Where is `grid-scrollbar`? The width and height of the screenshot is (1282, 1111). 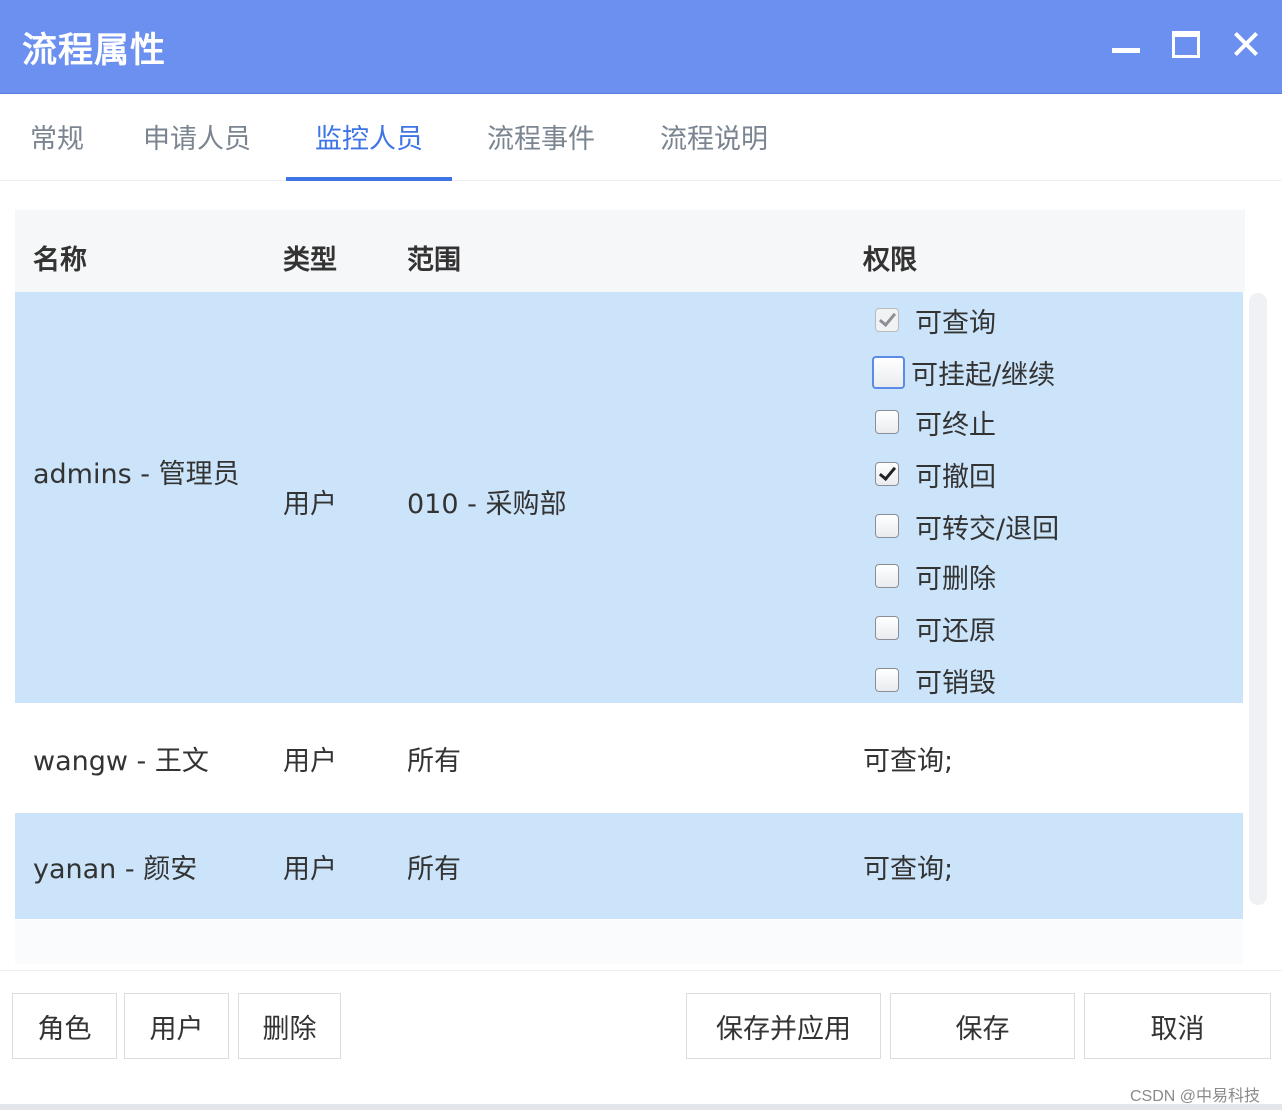
grid-scrollbar is located at coordinates (1258, 599).